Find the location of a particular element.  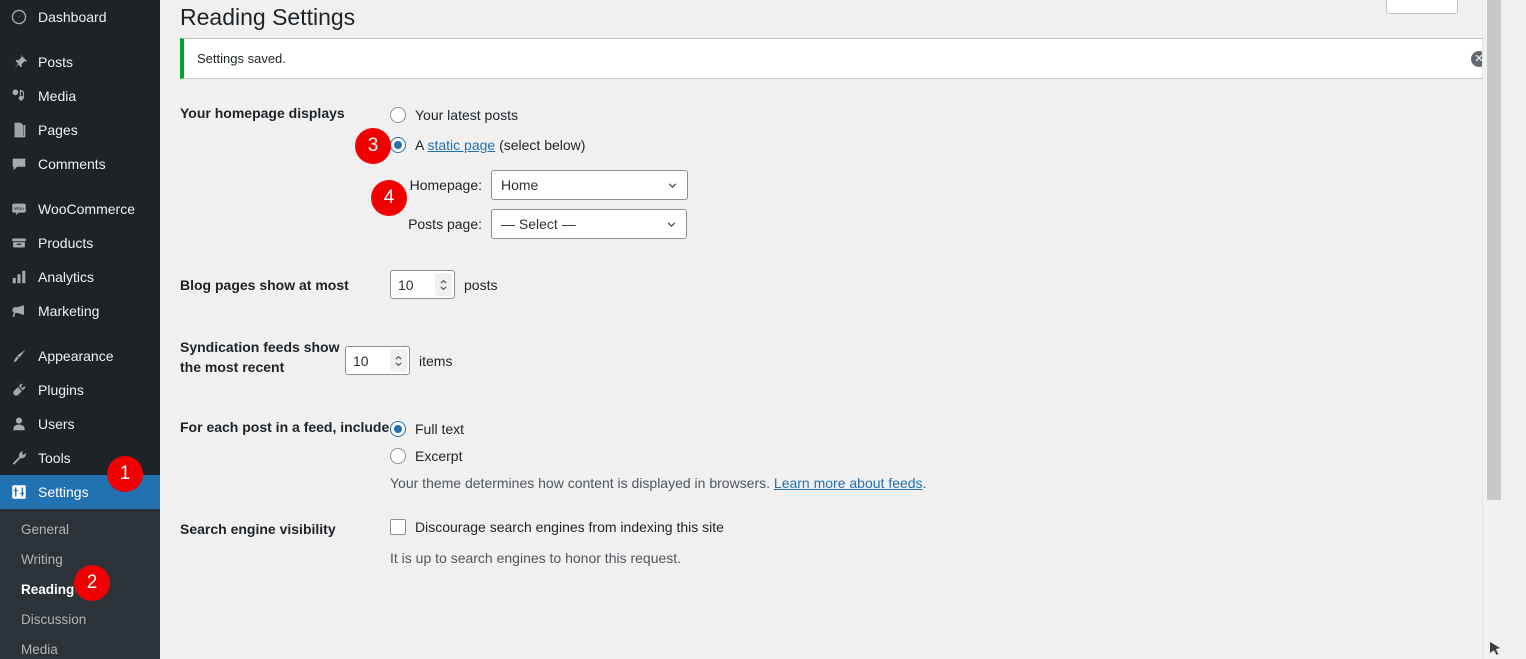

description-suffix: . is located at coordinates (924, 483).